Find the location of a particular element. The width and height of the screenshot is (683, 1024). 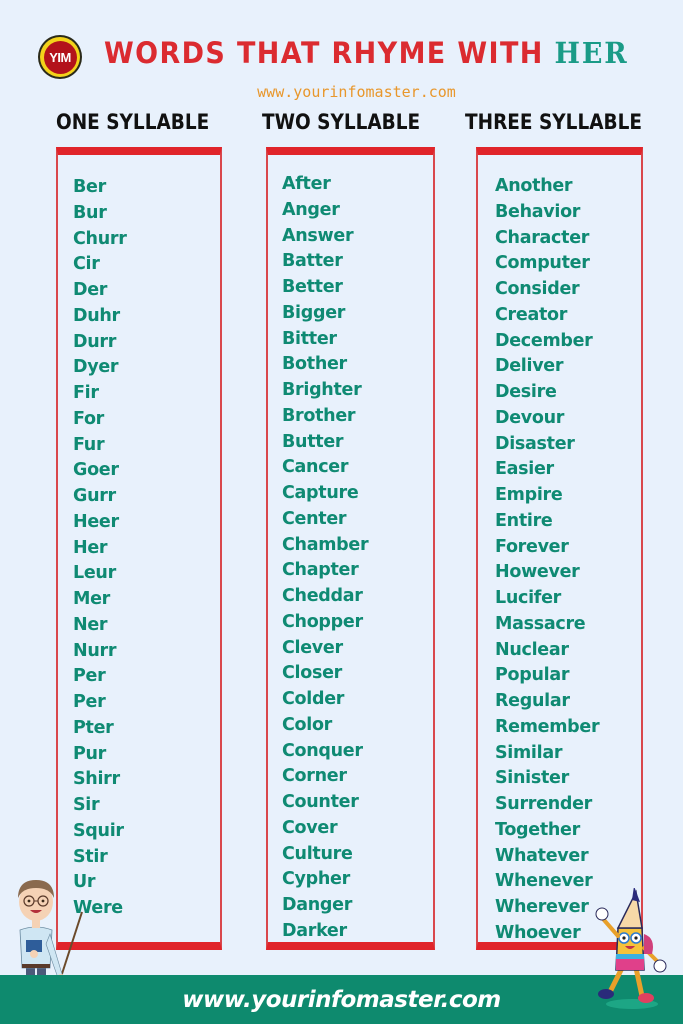

word-item: Conquer is located at coordinates (322, 750).